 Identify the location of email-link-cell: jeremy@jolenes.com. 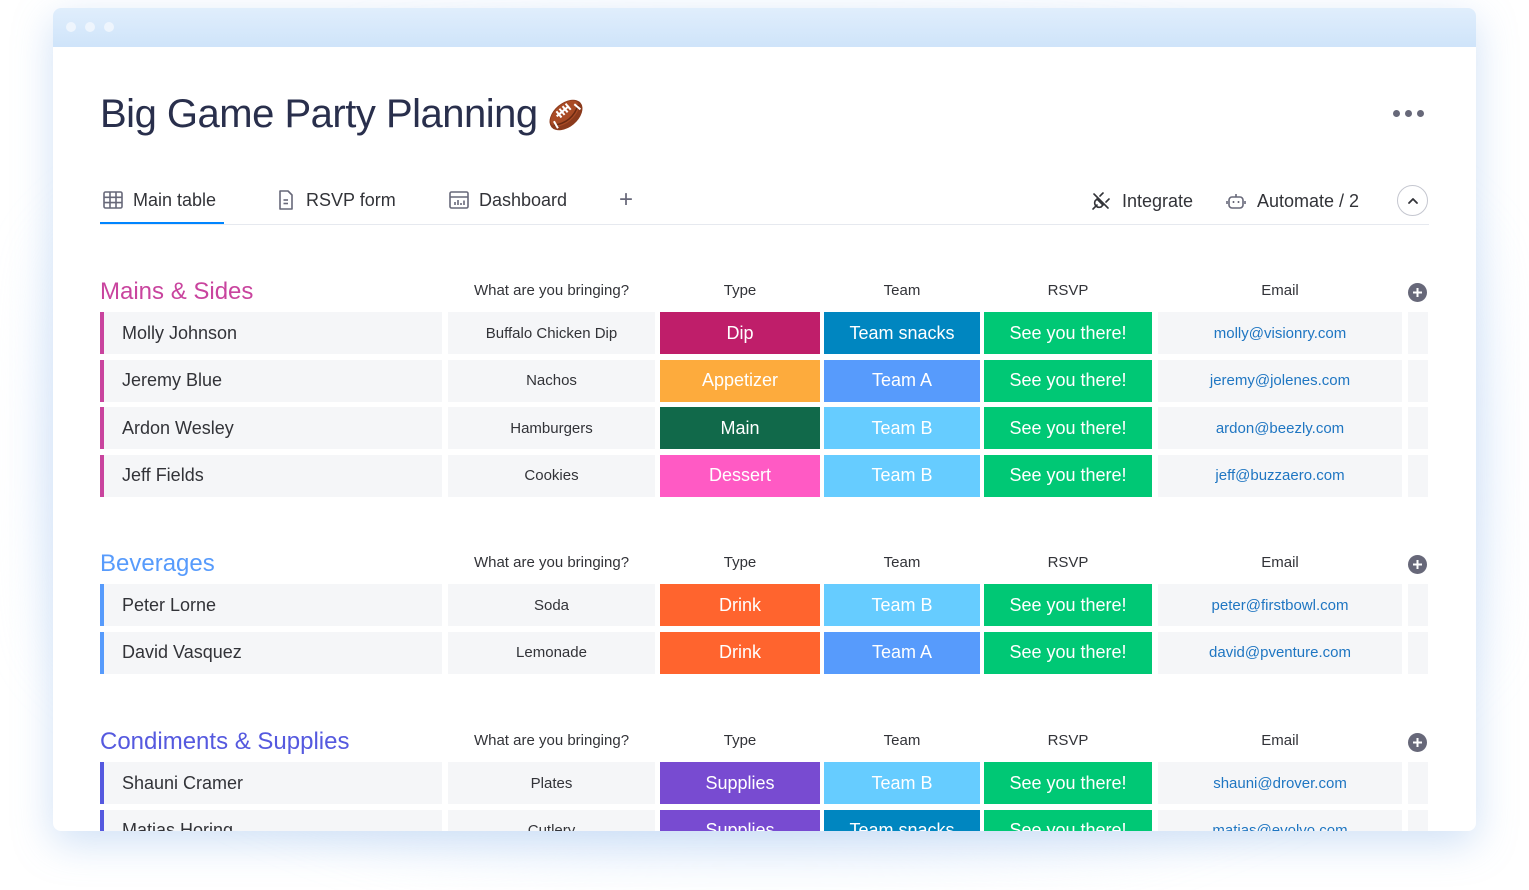
(1280, 380).